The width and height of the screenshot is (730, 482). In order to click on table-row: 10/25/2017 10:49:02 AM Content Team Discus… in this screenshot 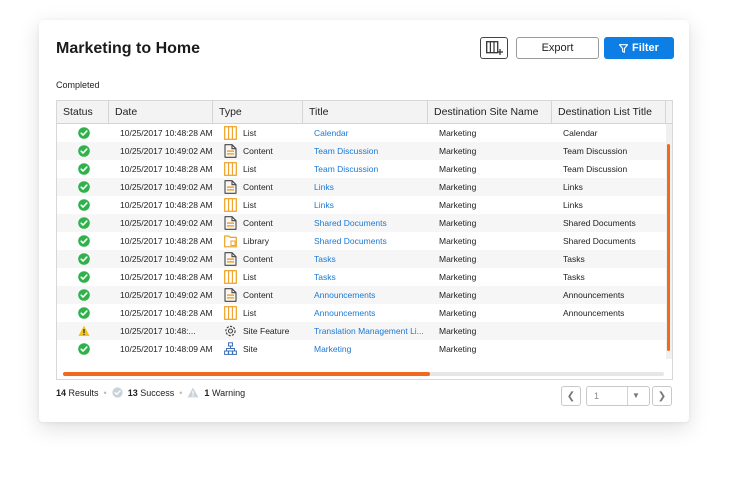, I will do `click(361, 151)`.